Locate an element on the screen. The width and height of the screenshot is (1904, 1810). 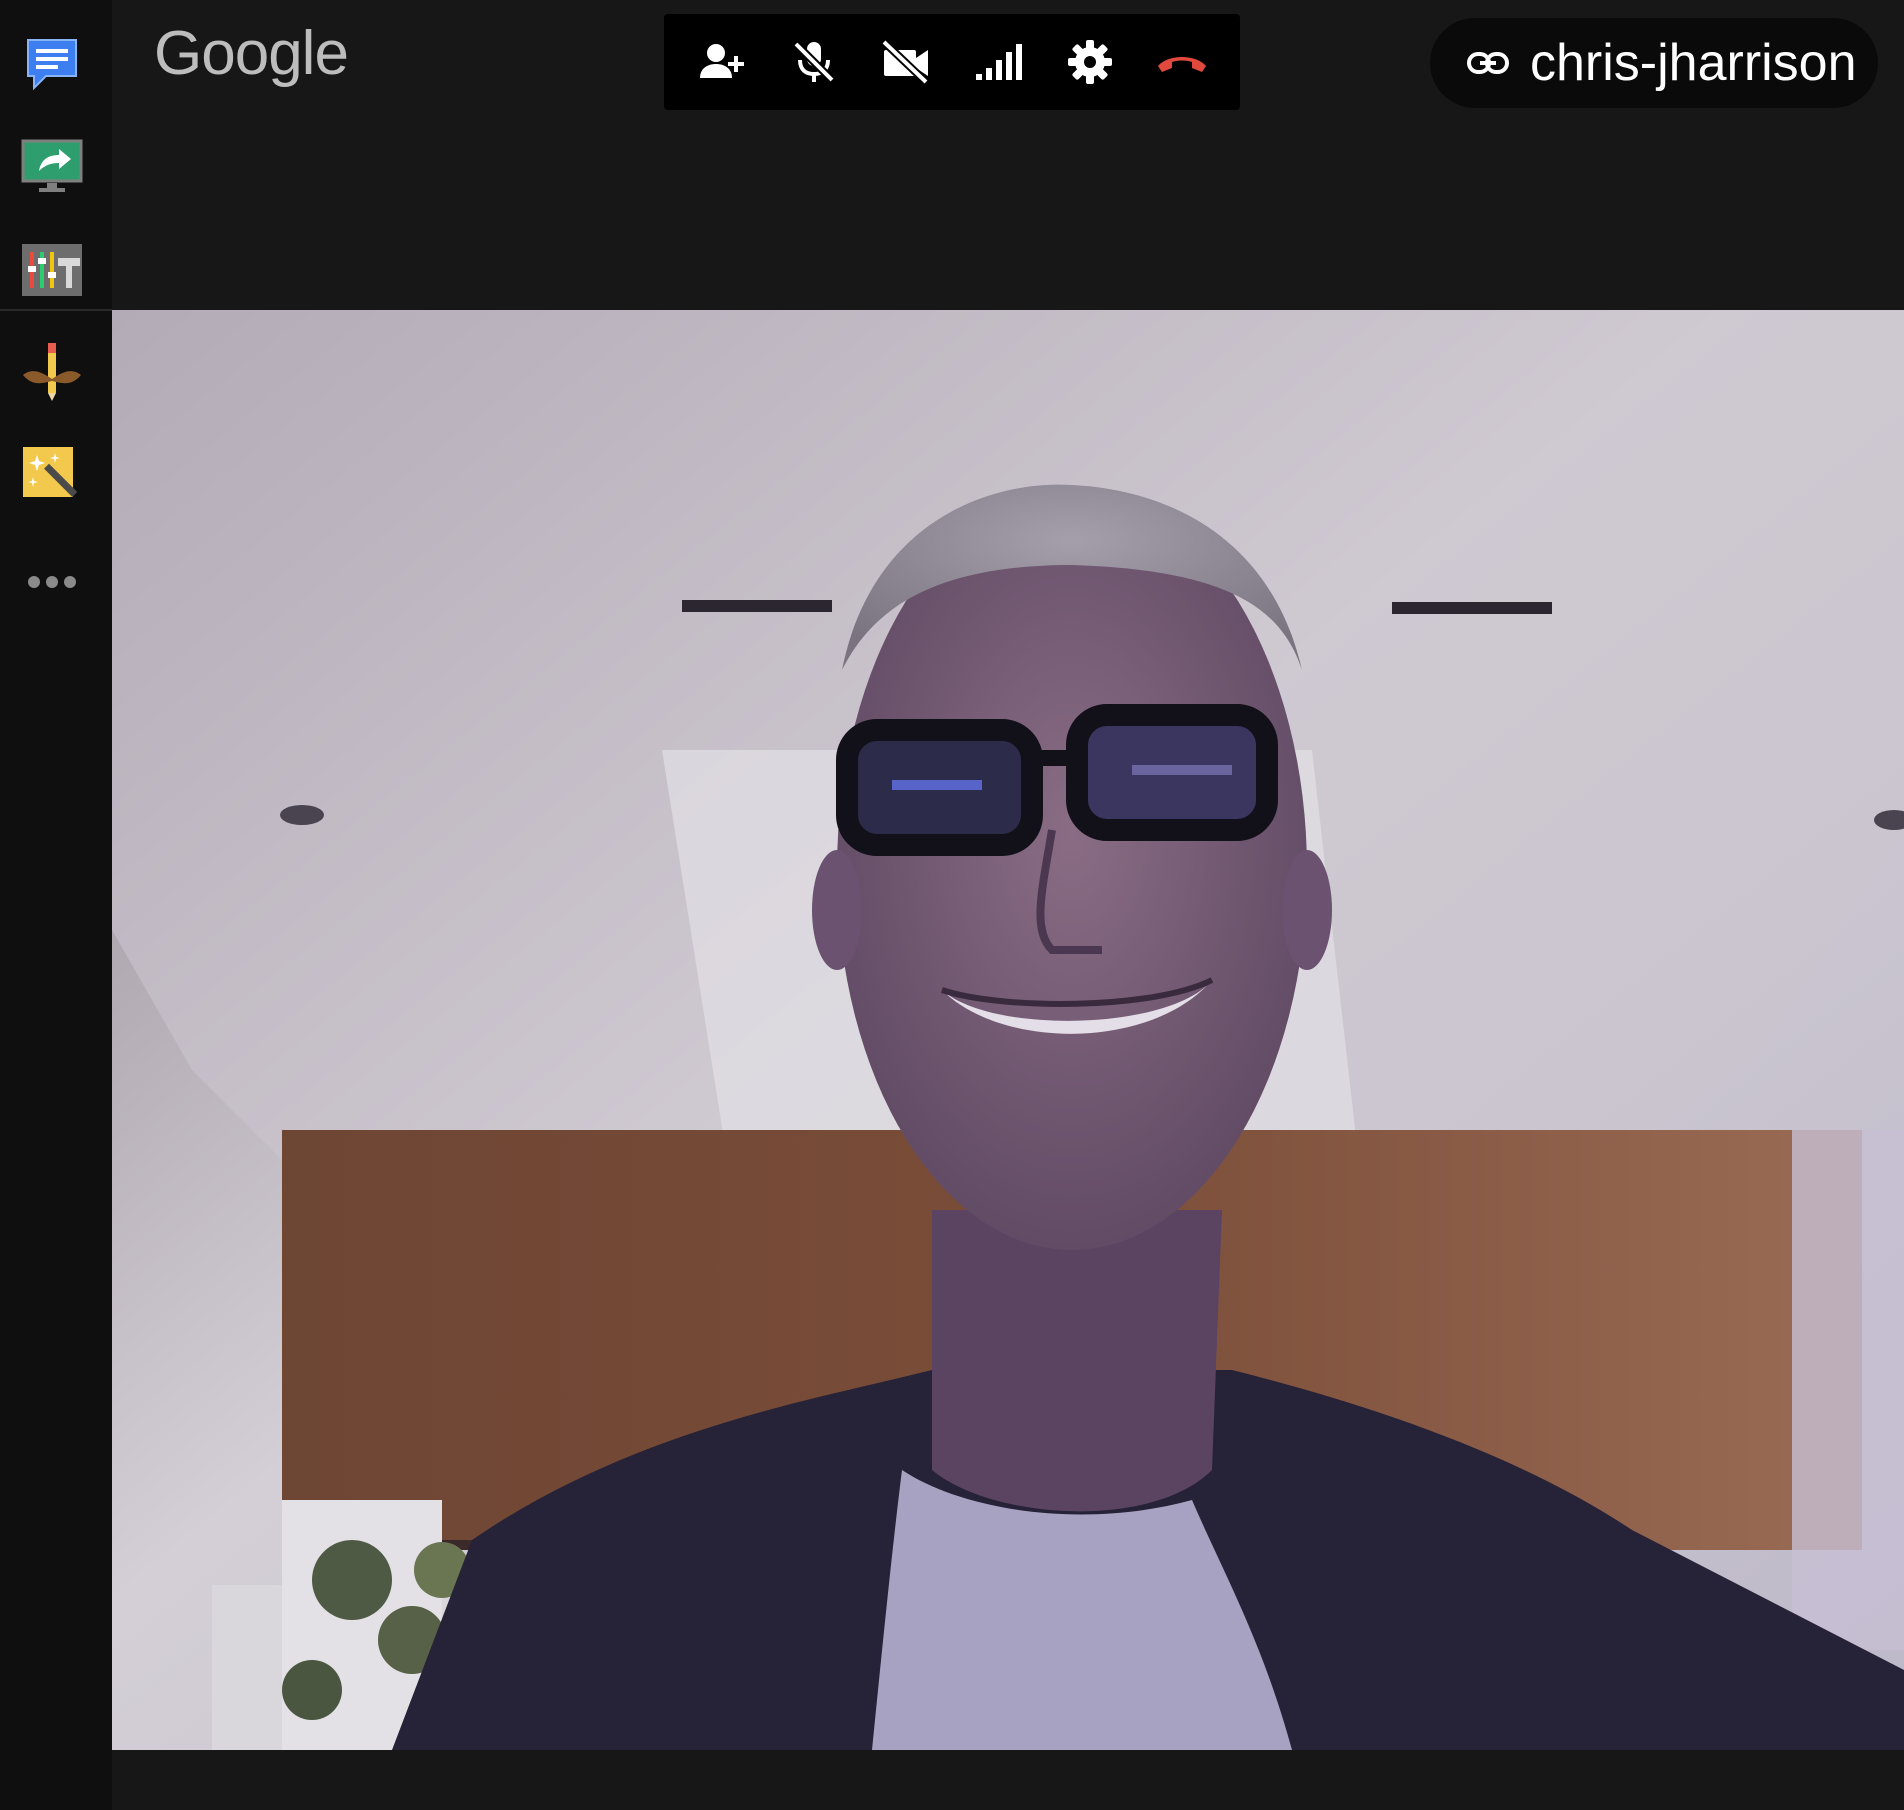
present-screen-icon is located at coordinates (52, 166).